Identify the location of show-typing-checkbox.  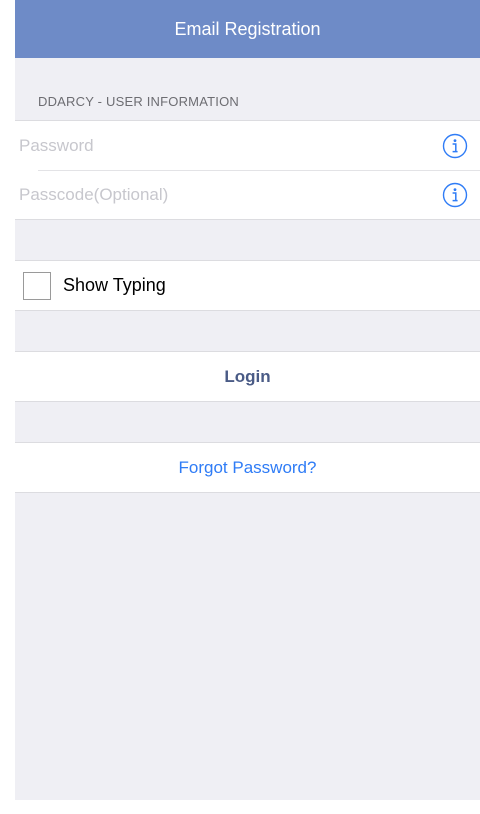
(37, 285).